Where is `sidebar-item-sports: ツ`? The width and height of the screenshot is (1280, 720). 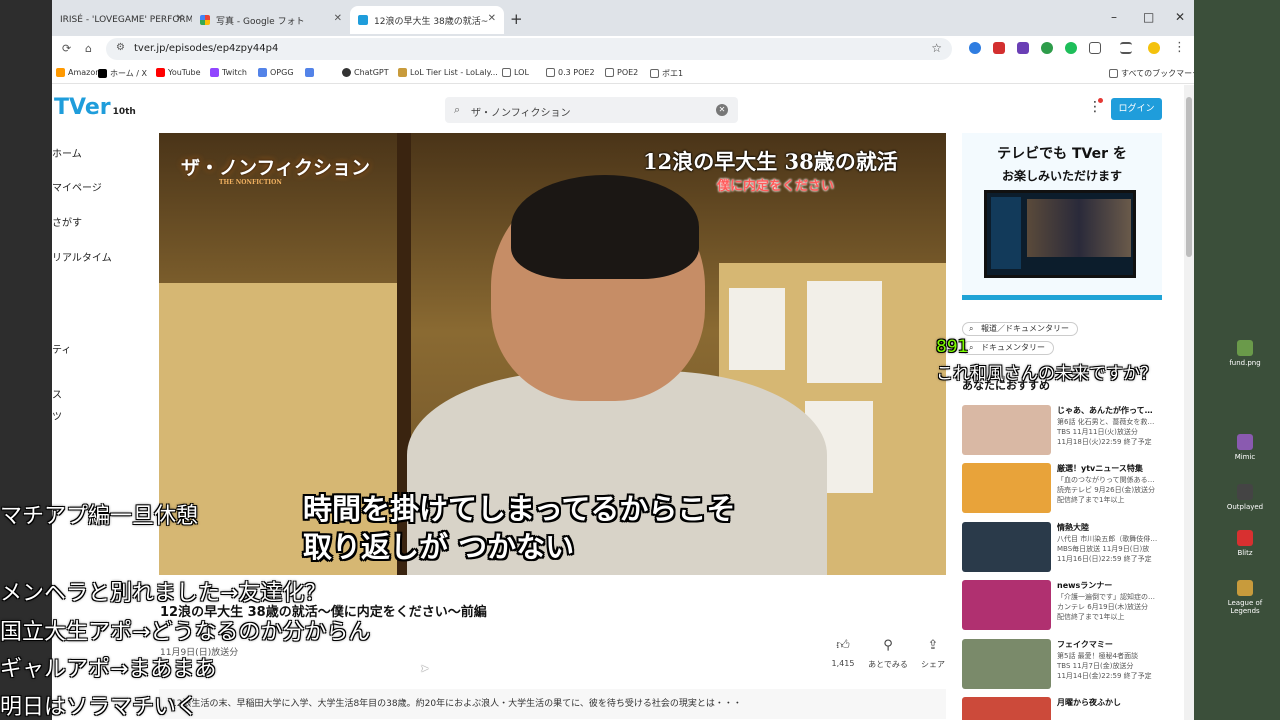 sidebar-item-sports: ツ is located at coordinates (57, 415).